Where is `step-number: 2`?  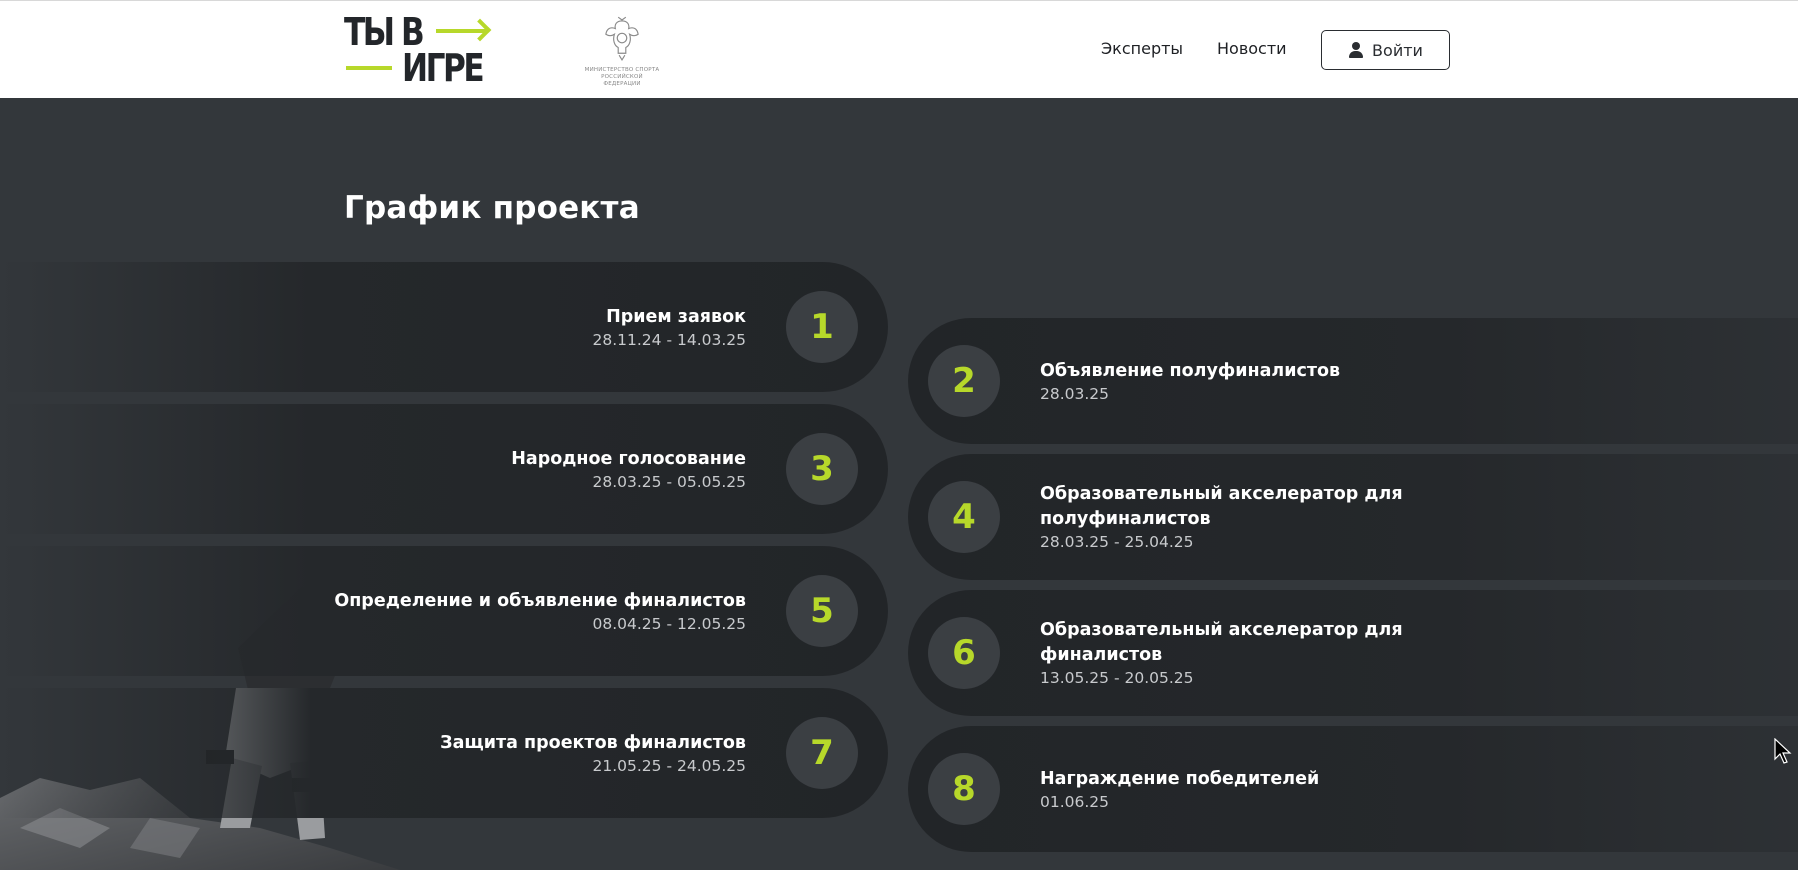 step-number: 2 is located at coordinates (964, 381).